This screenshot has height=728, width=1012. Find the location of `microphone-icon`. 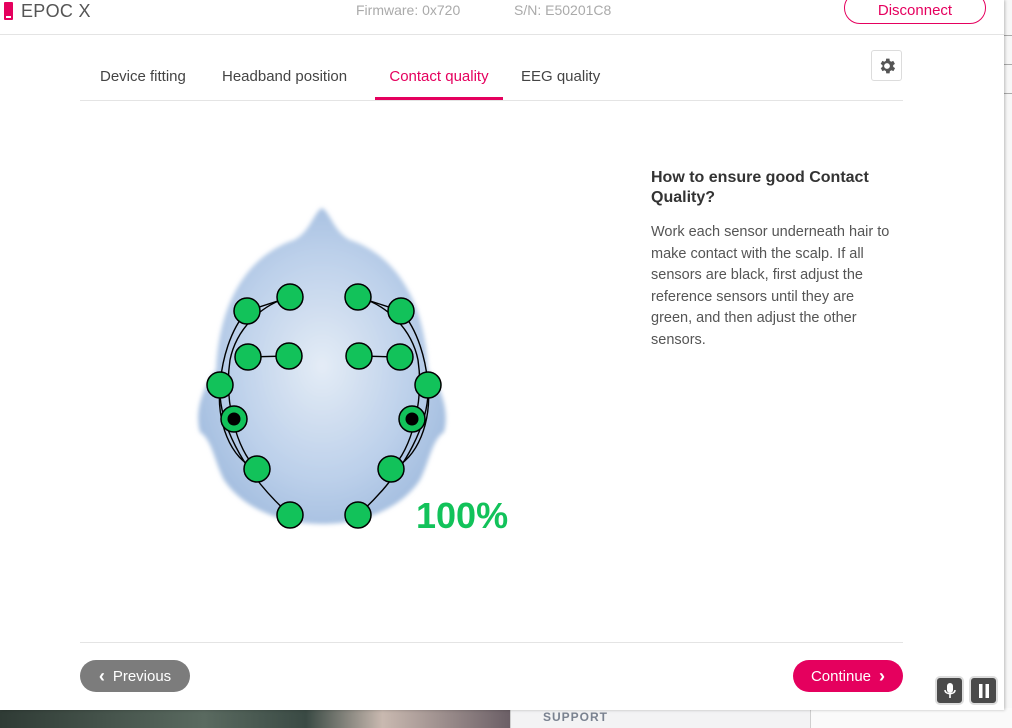

microphone-icon is located at coordinates (949, 690).